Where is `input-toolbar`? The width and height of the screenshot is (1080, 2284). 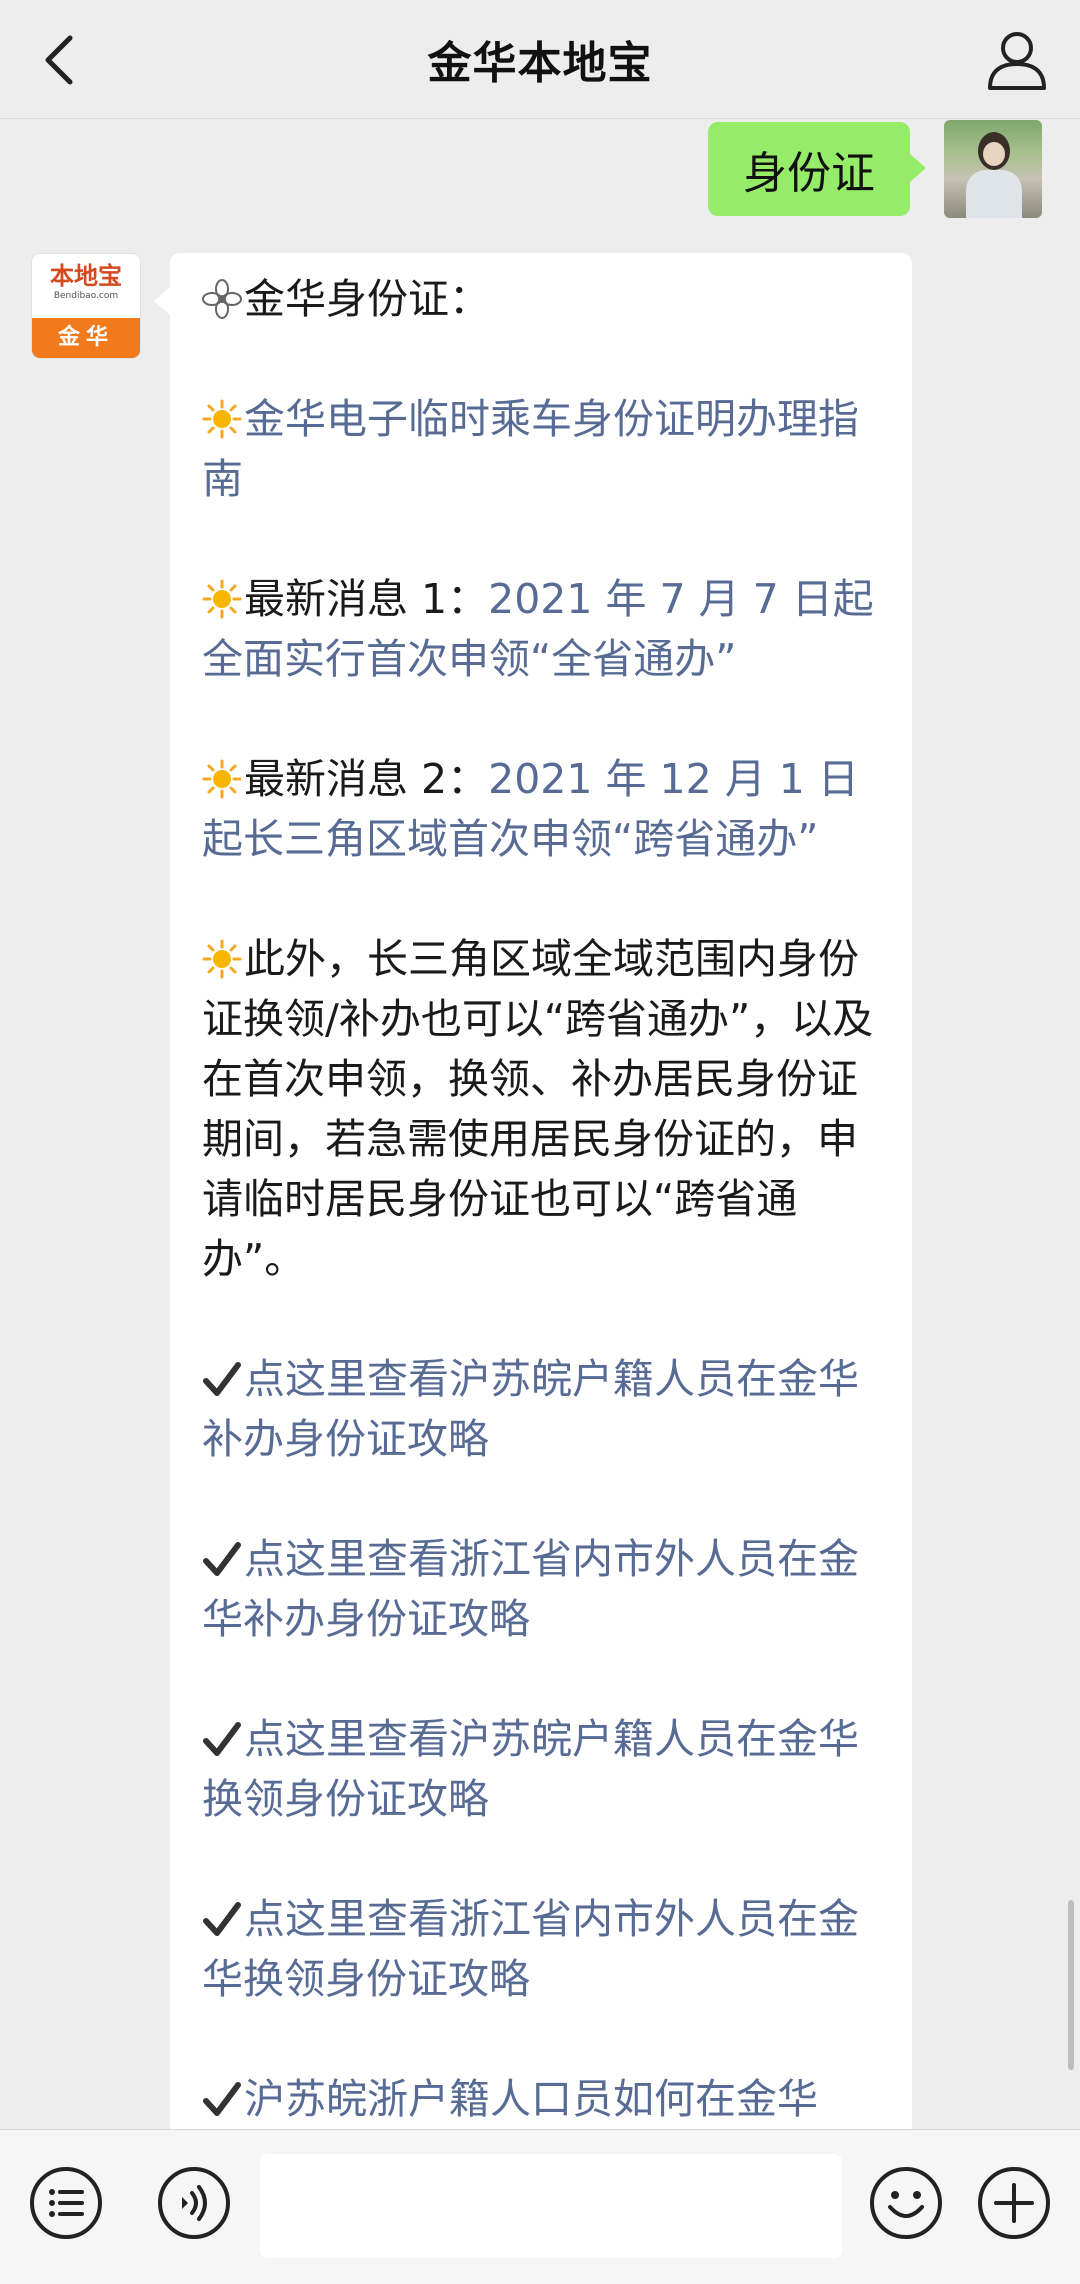
input-toolbar is located at coordinates (540, 2206).